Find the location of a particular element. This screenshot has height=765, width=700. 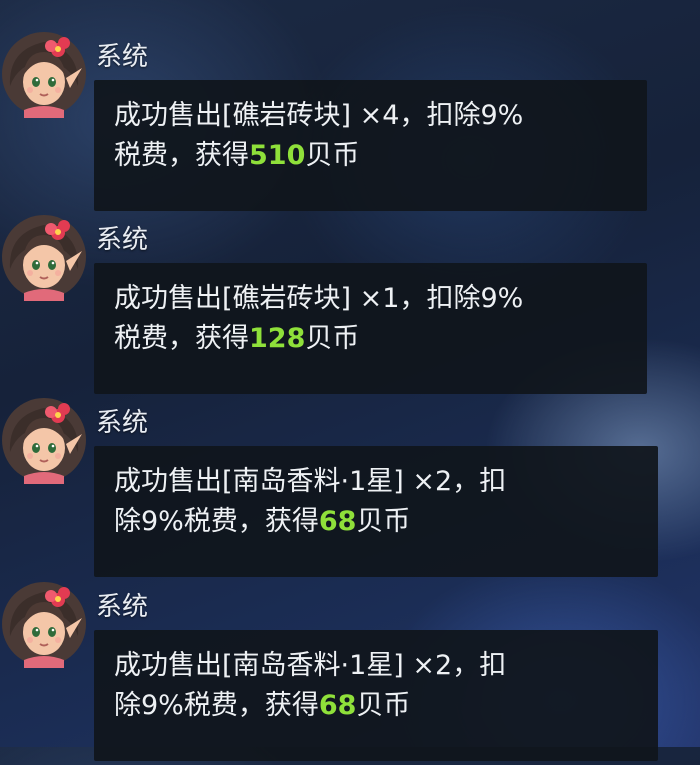

coin-amount: 510 is located at coordinates (277, 155).